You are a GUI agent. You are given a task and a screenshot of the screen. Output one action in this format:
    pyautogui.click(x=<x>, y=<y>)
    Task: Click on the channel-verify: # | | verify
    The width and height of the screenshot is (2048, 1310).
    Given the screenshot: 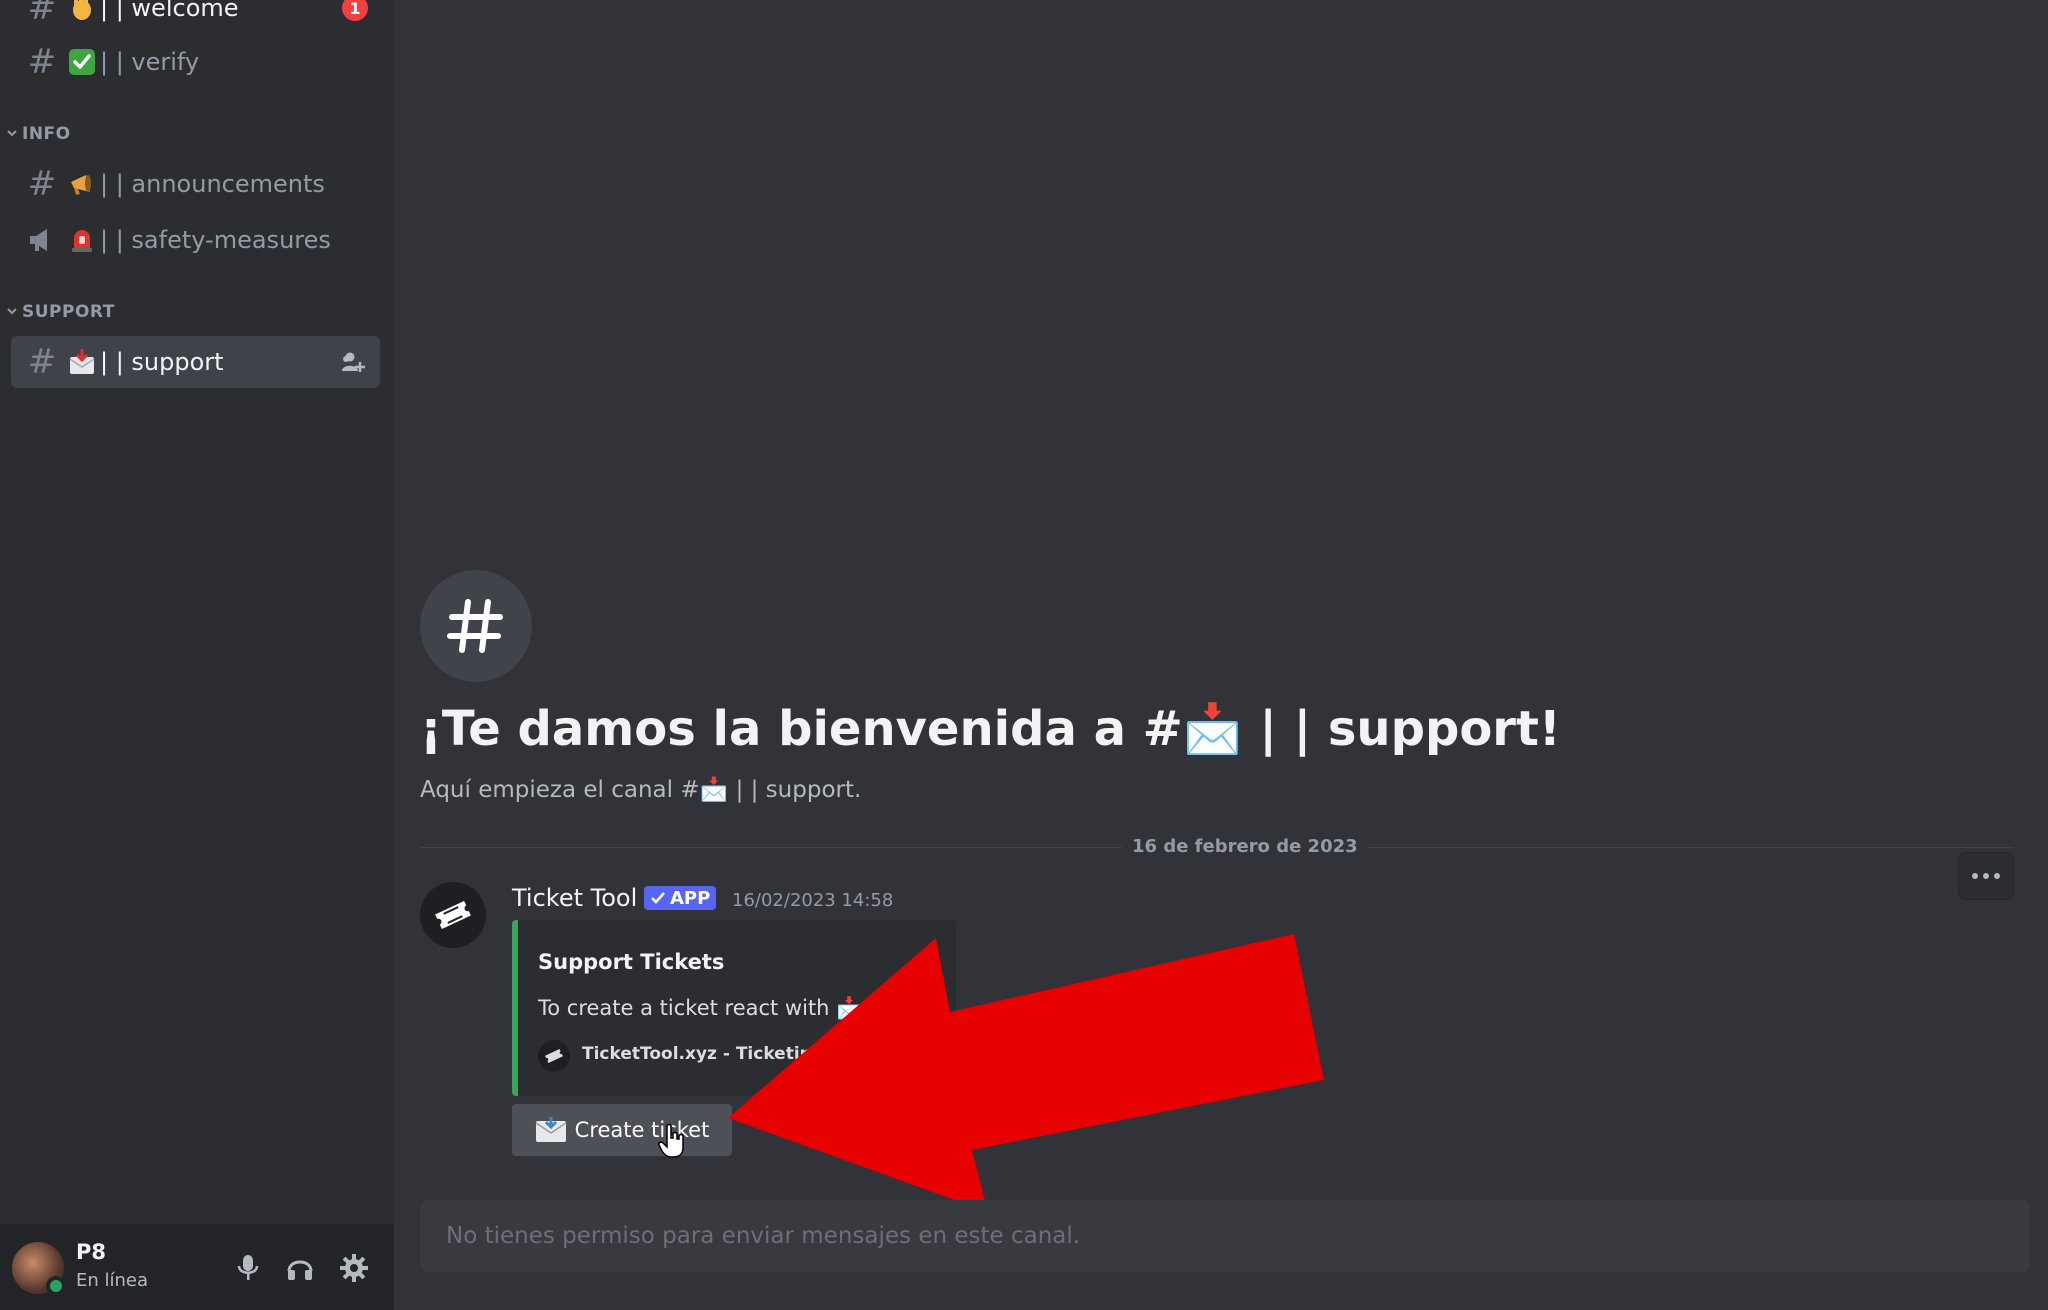 What is the action you would take?
    pyautogui.click(x=195, y=62)
    